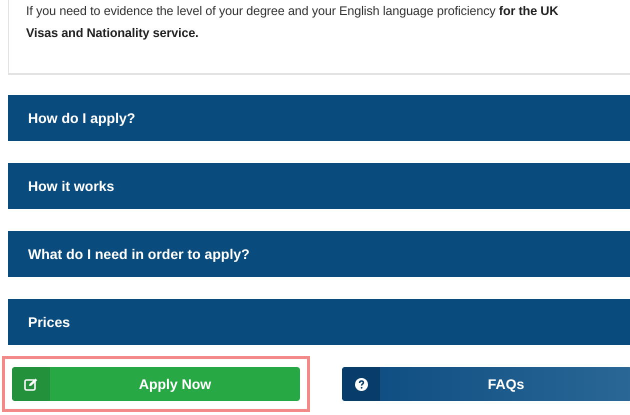 The height and width of the screenshot is (415, 630). I want to click on faqs-button: FAQs, so click(486, 384).